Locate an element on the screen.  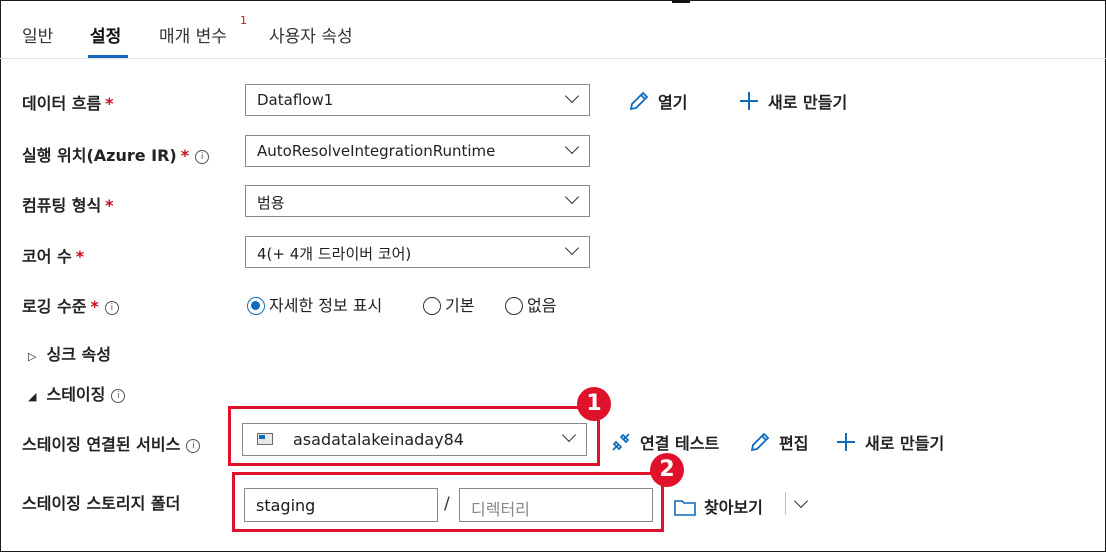
staging-folder-label: 스테이징 스토리지 폴더 is located at coordinates (101, 503).